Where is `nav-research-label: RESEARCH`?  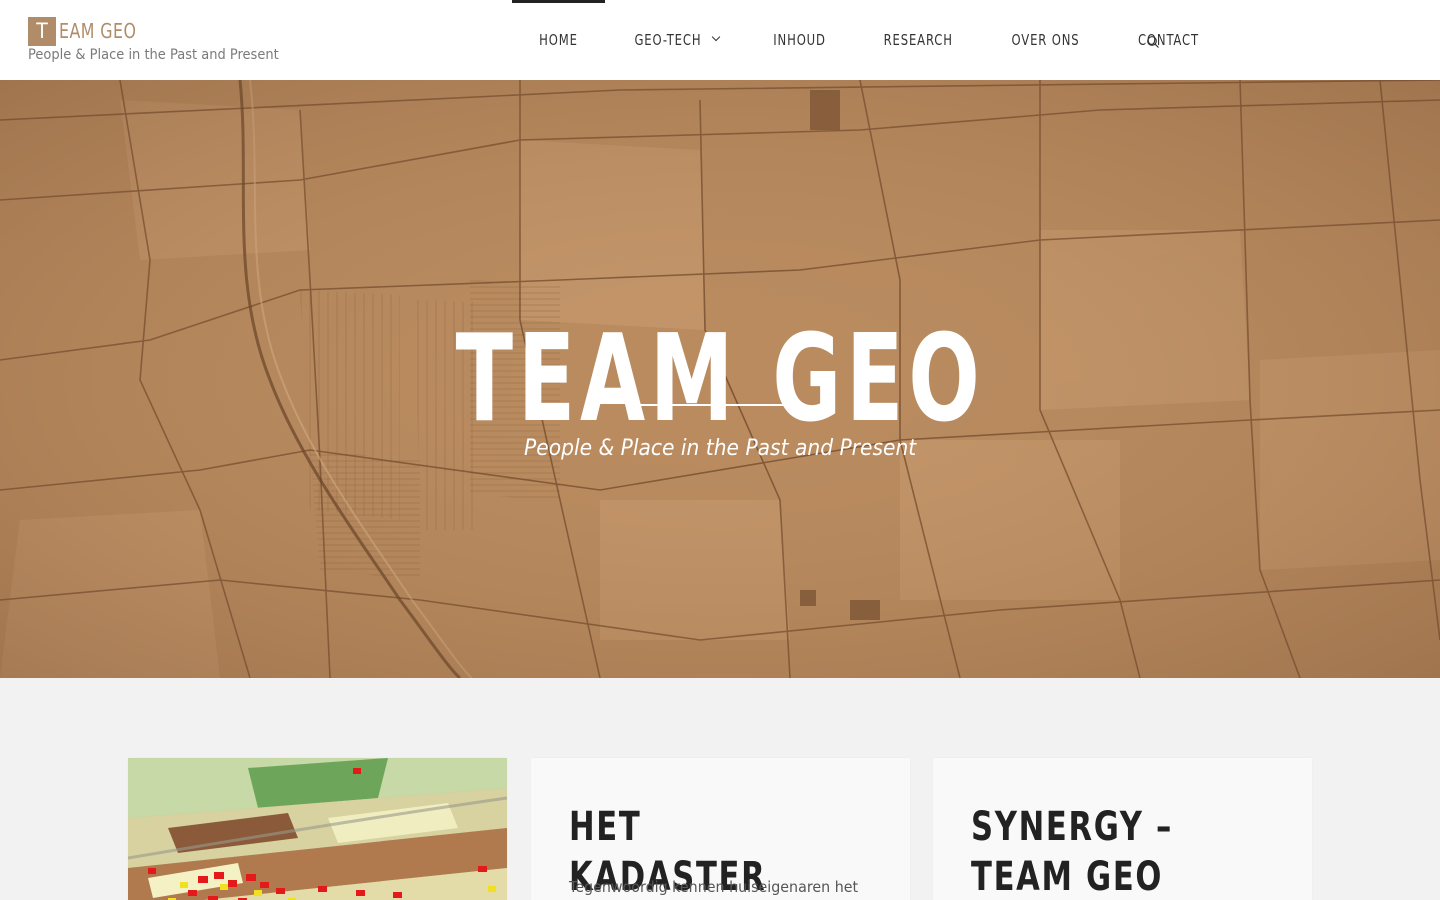 nav-research-label: RESEARCH is located at coordinates (918, 40).